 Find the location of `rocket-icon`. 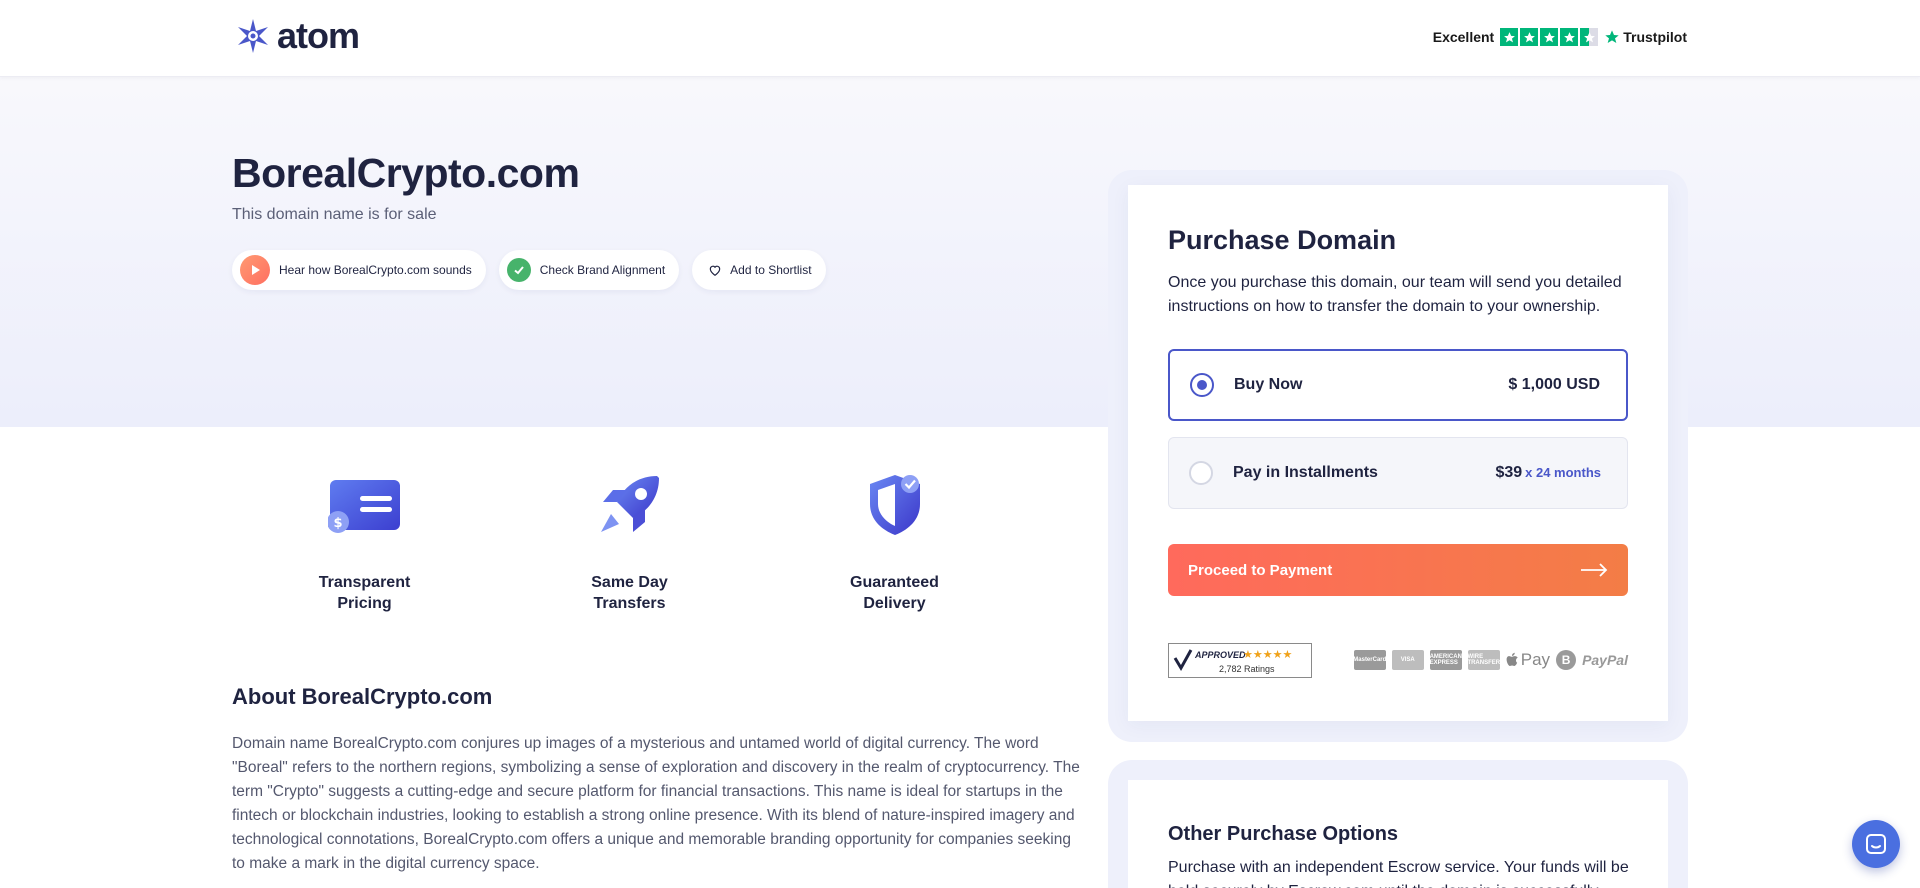

rocket-icon is located at coordinates (630, 505).